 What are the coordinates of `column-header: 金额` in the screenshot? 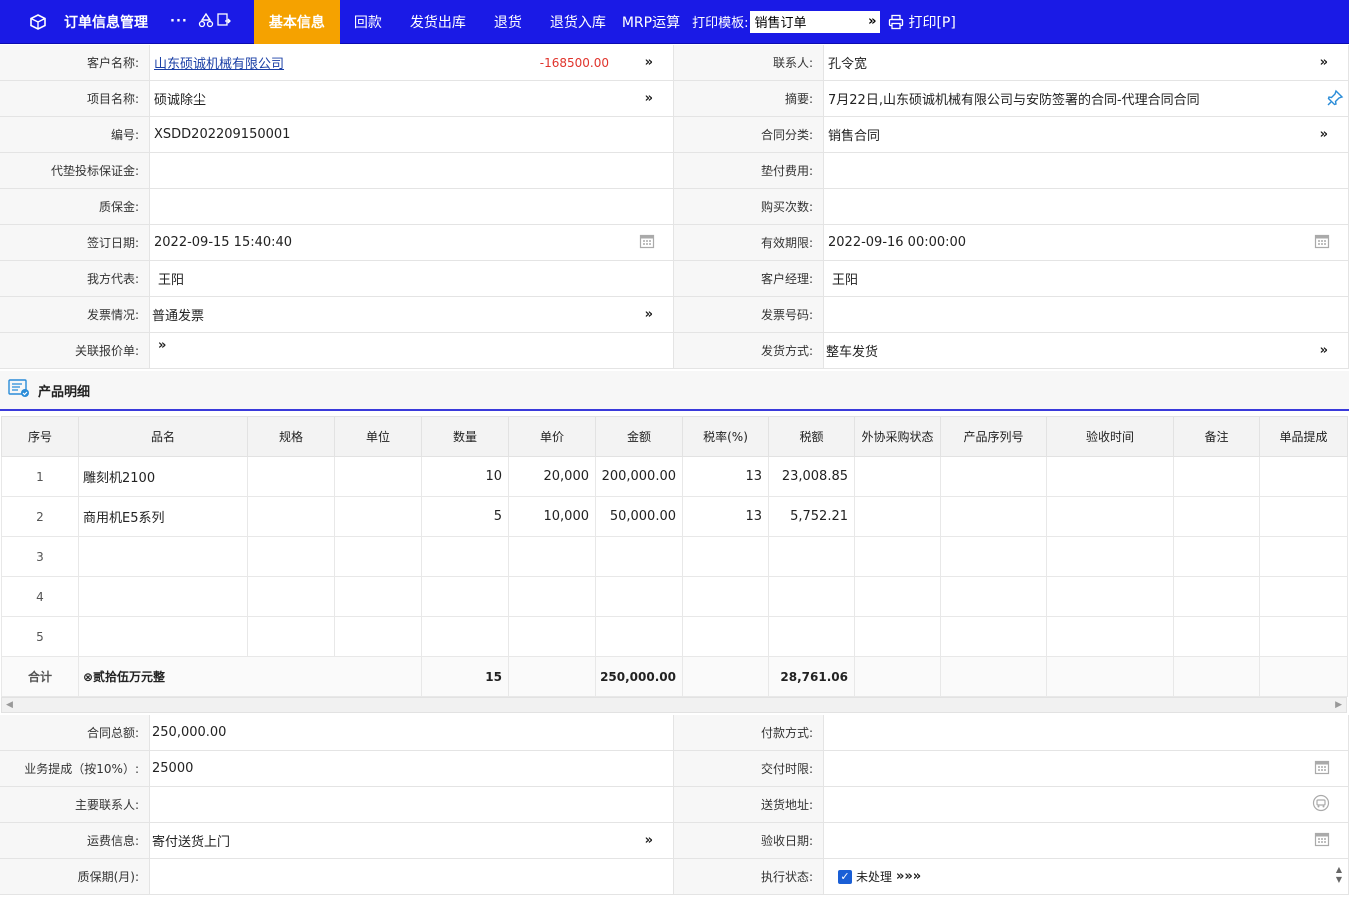 It's located at (639, 436).